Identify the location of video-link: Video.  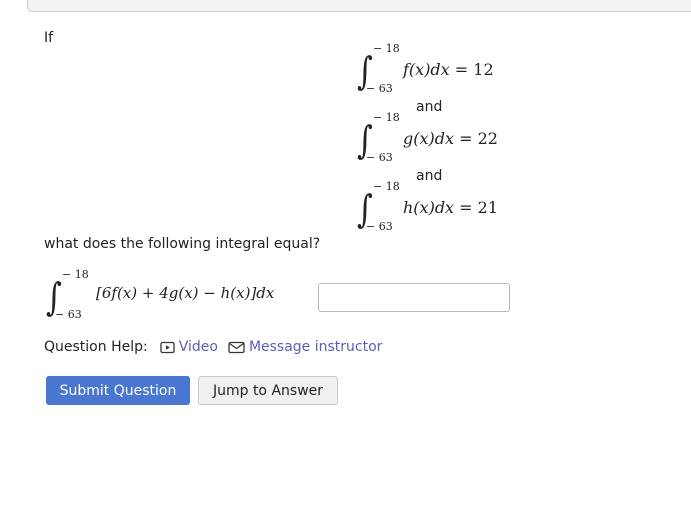
(189, 347).